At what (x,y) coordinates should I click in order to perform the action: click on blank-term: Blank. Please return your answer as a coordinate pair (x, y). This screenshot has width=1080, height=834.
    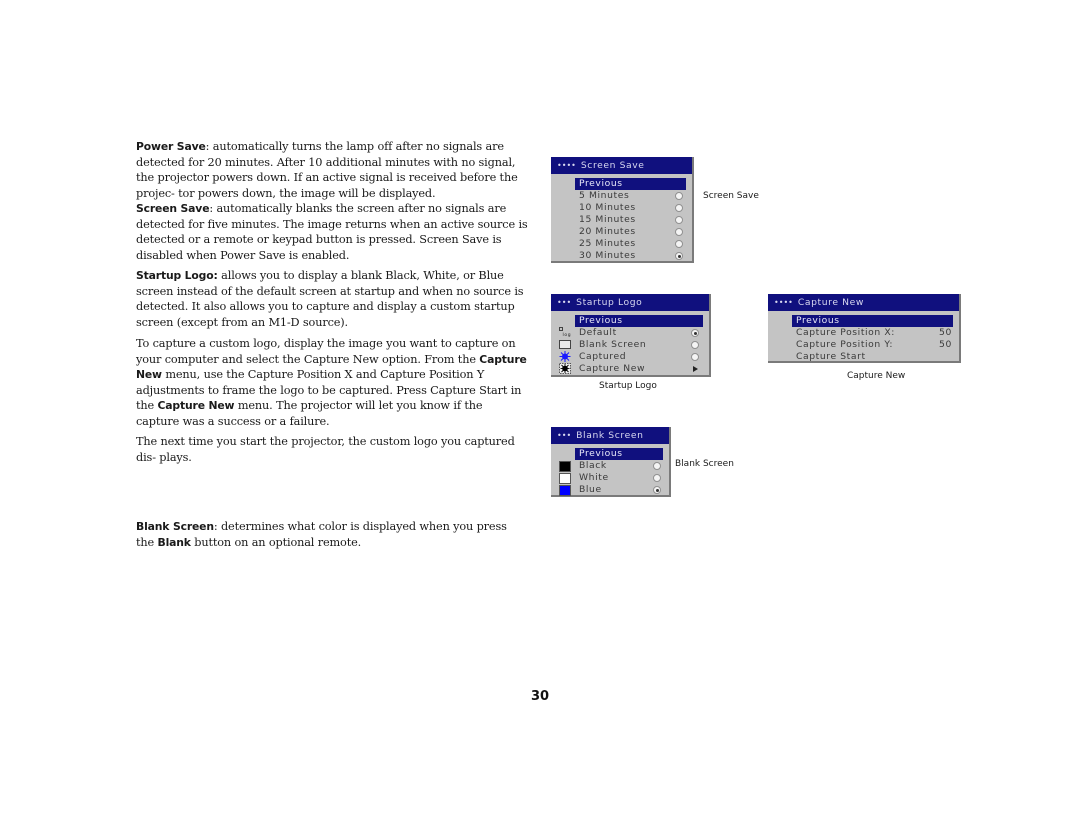
    Looking at the image, I should click on (174, 542).